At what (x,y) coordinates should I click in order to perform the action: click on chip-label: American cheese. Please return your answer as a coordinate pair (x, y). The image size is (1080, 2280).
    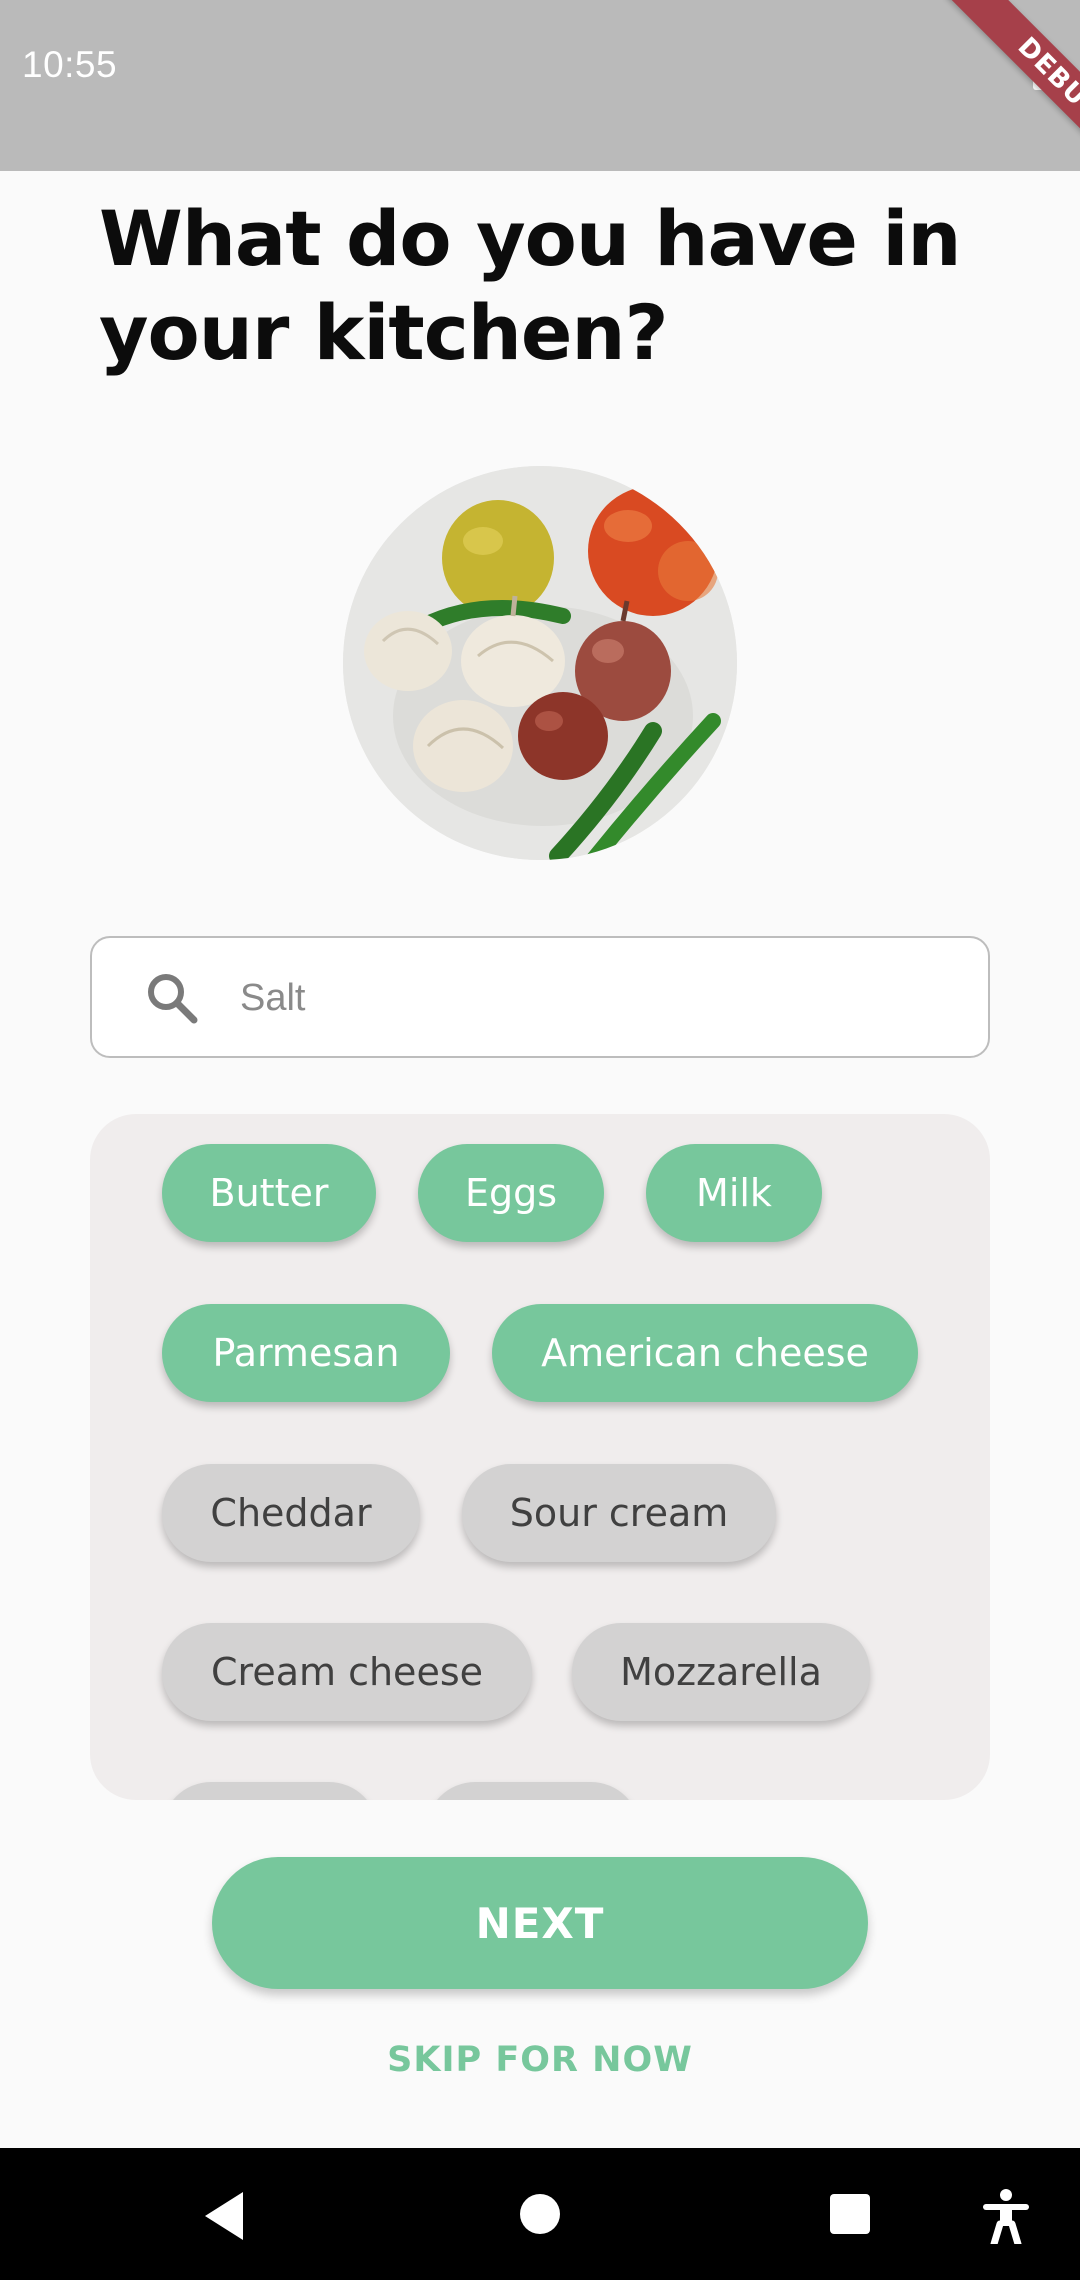
    Looking at the image, I should click on (705, 1353).